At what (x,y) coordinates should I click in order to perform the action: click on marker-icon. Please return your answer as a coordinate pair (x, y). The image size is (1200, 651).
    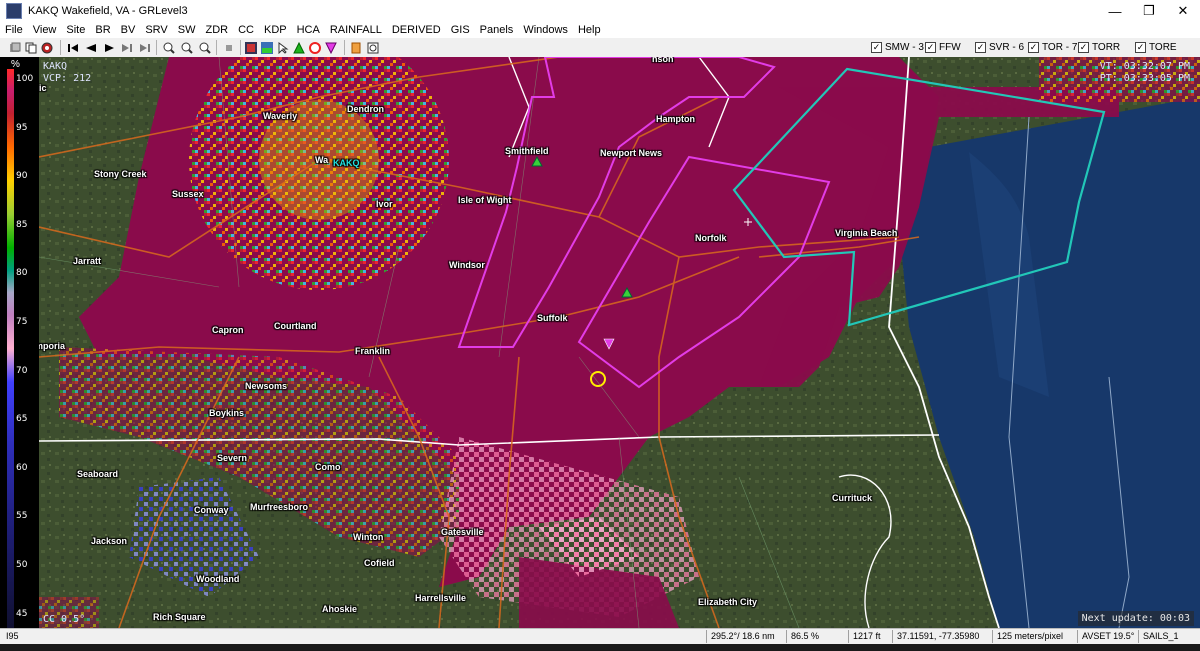
    Looking at the image, I should click on (356, 47).